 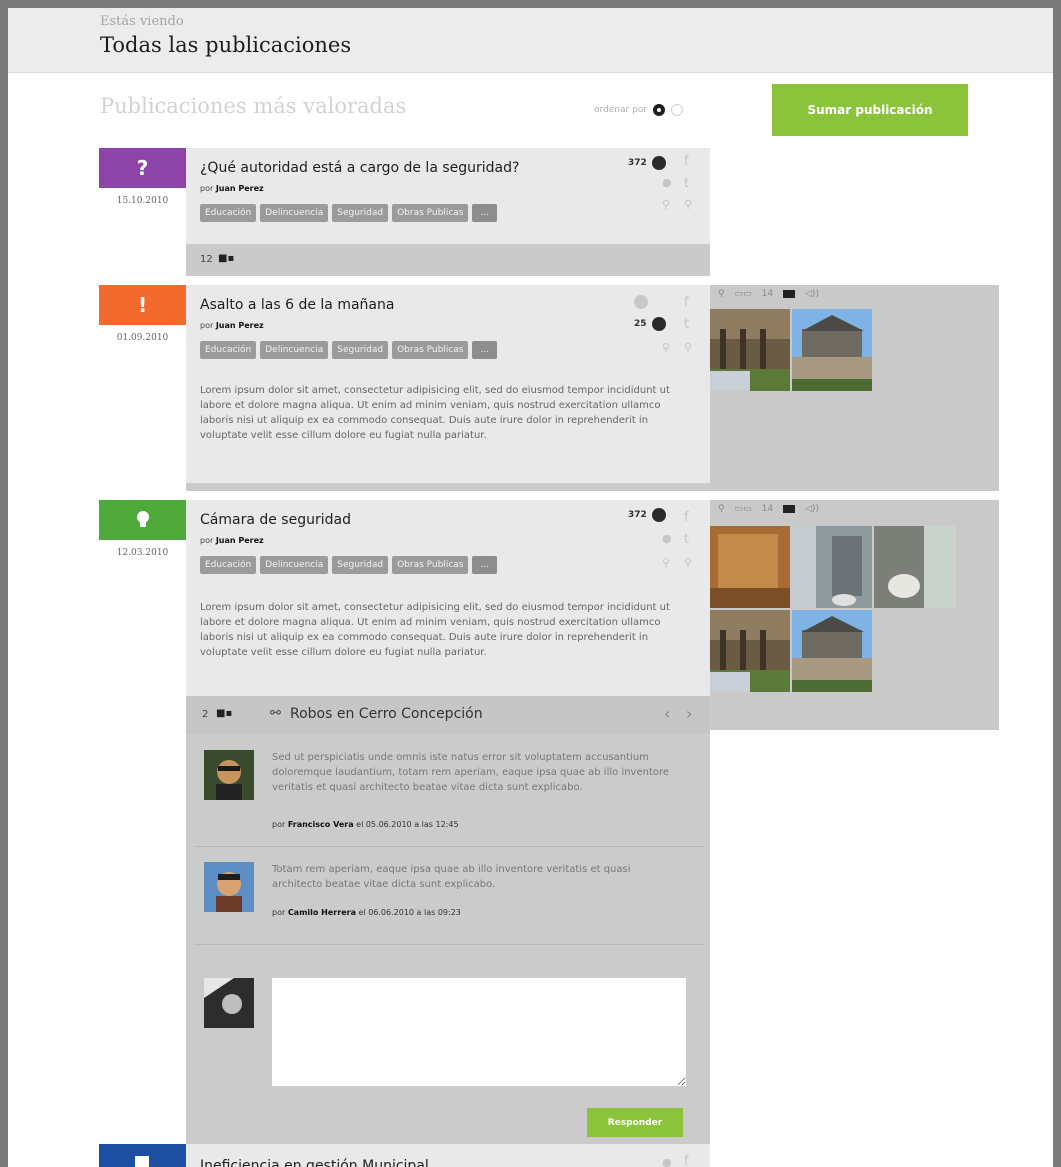 What do you see at coordinates (479, 1032) in the screenshot?
I see `reply-textarea` at bounding box center [479, 1032].